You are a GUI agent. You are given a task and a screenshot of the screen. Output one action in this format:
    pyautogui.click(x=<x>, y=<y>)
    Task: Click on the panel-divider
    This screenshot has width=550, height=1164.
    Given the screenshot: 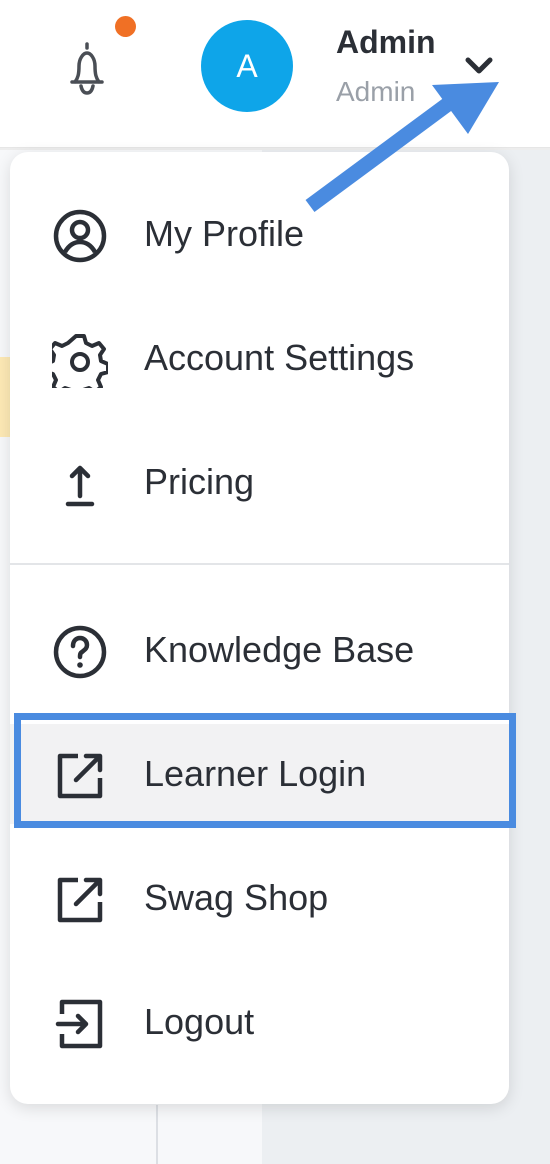 What is the action you would take?
    pyautogui.click(x=157, y=1134)
    